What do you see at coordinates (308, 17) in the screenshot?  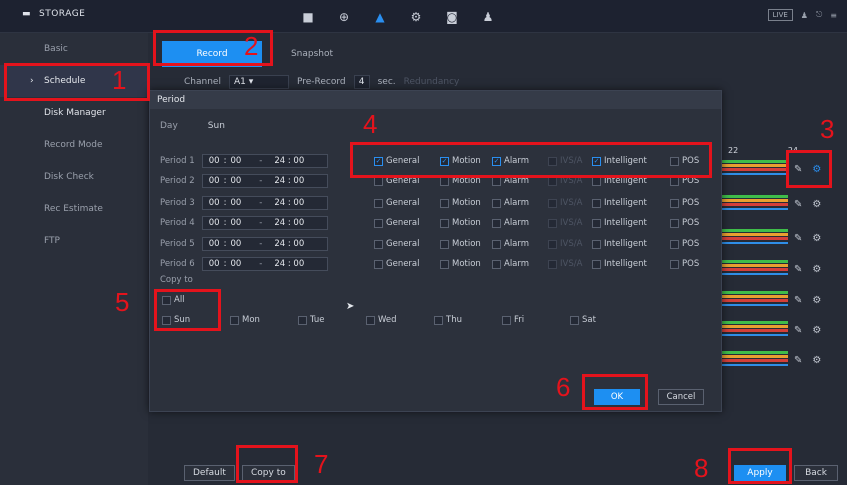 I see `camera-icon: ■` at bounding box center [308, 17].